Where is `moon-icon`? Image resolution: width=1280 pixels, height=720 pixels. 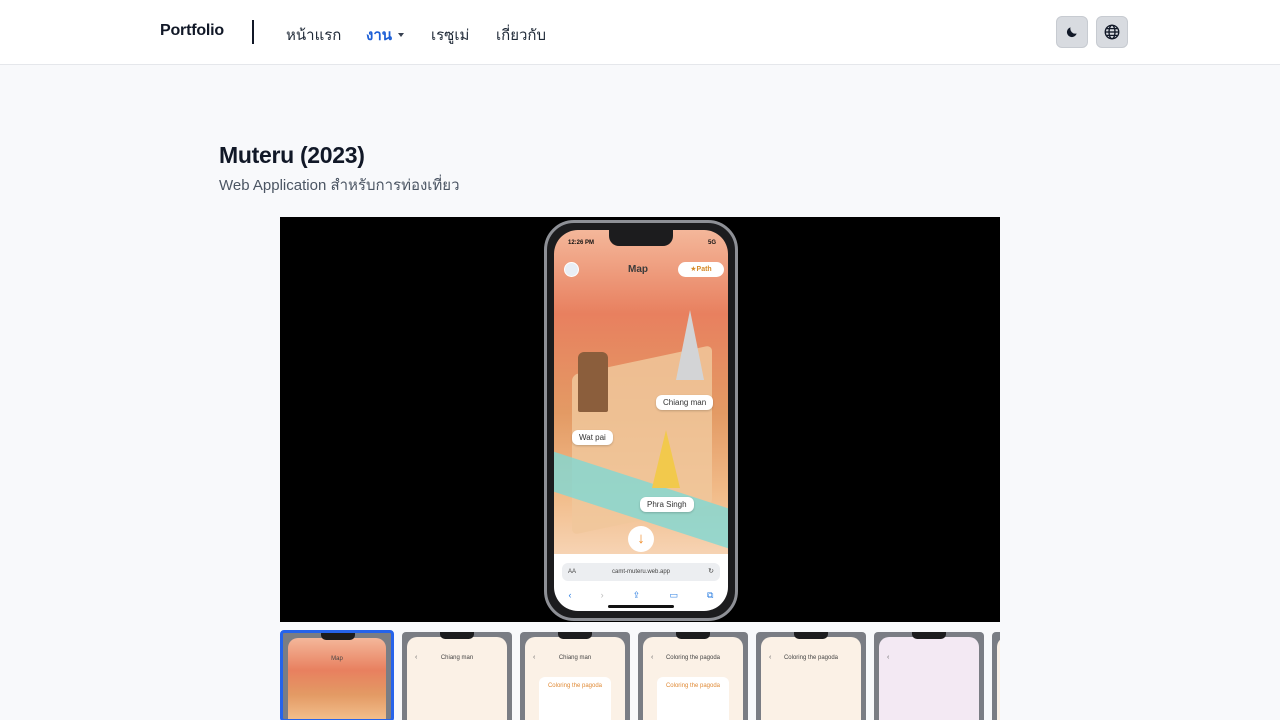
moon-icon is located at coordinates (1071, 32).